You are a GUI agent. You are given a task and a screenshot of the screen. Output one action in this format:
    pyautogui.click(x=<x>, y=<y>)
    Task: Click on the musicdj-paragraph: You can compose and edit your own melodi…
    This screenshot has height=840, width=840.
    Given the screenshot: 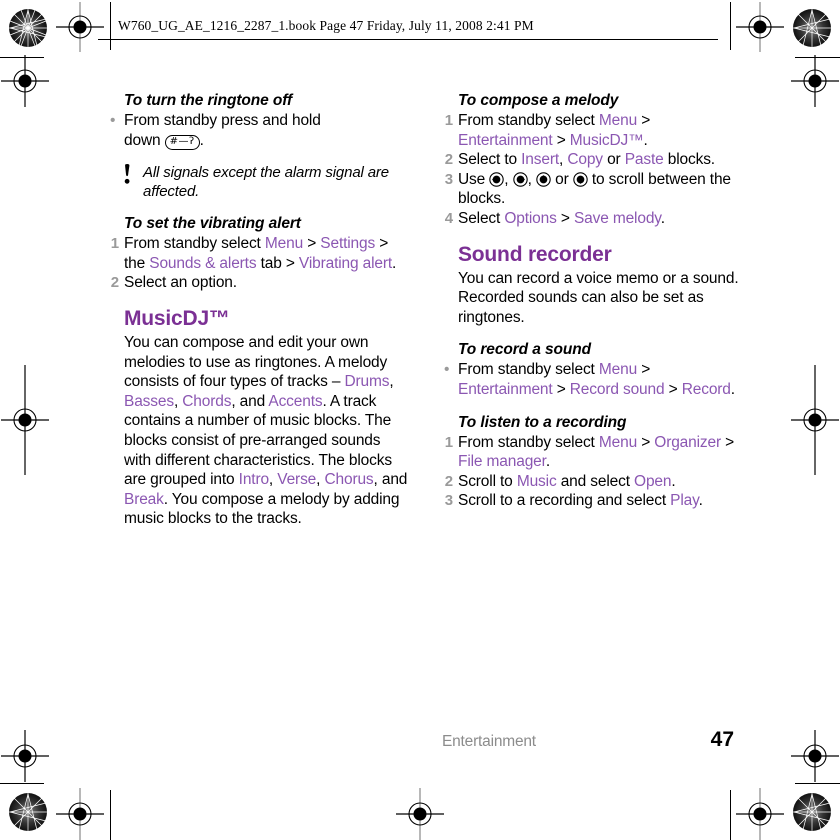 What is the action you would take?
    pyautogui.click(x=266, y=431)
    